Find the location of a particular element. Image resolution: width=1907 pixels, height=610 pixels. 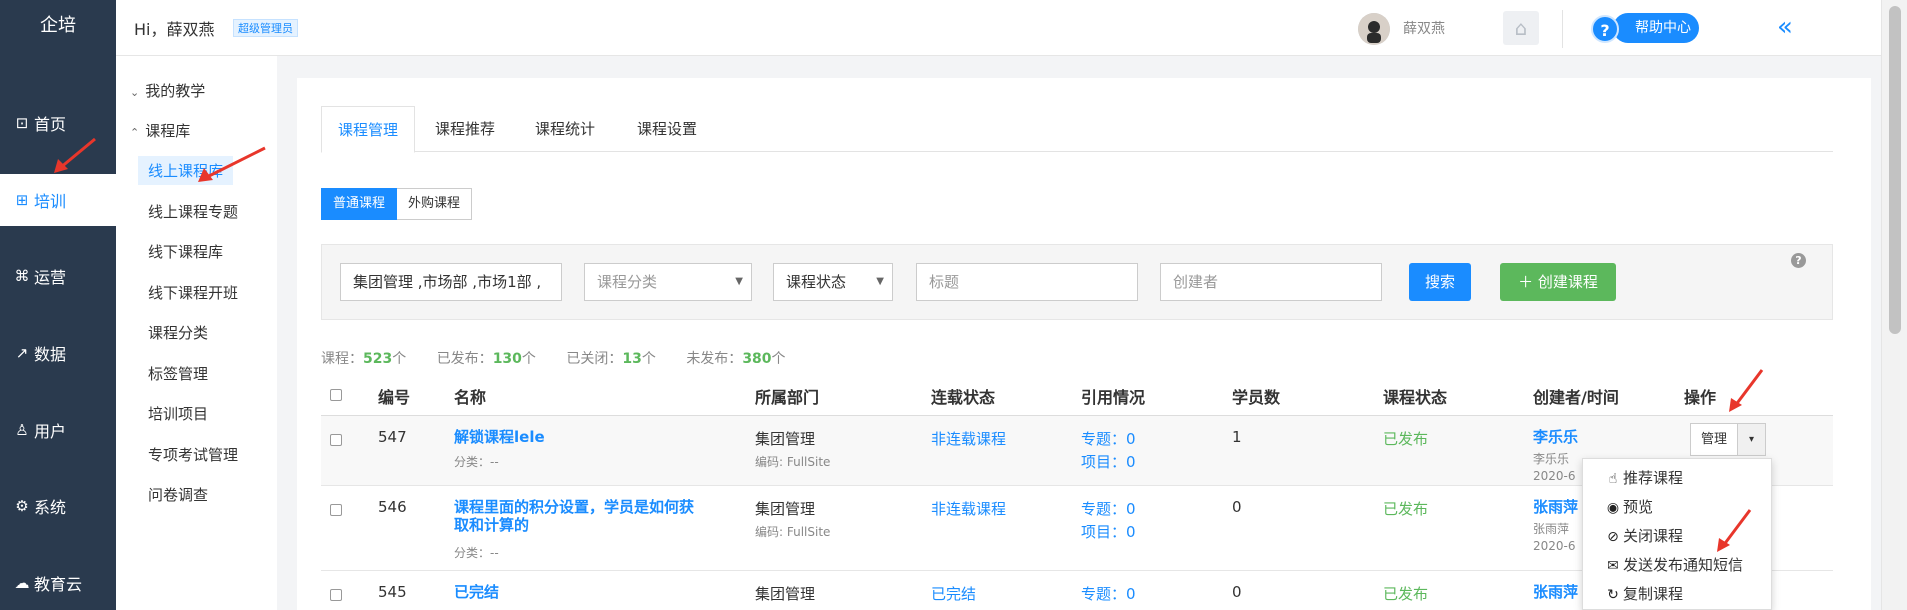

column-header: 创建者/时间 is located at coordinates (1576, 397).